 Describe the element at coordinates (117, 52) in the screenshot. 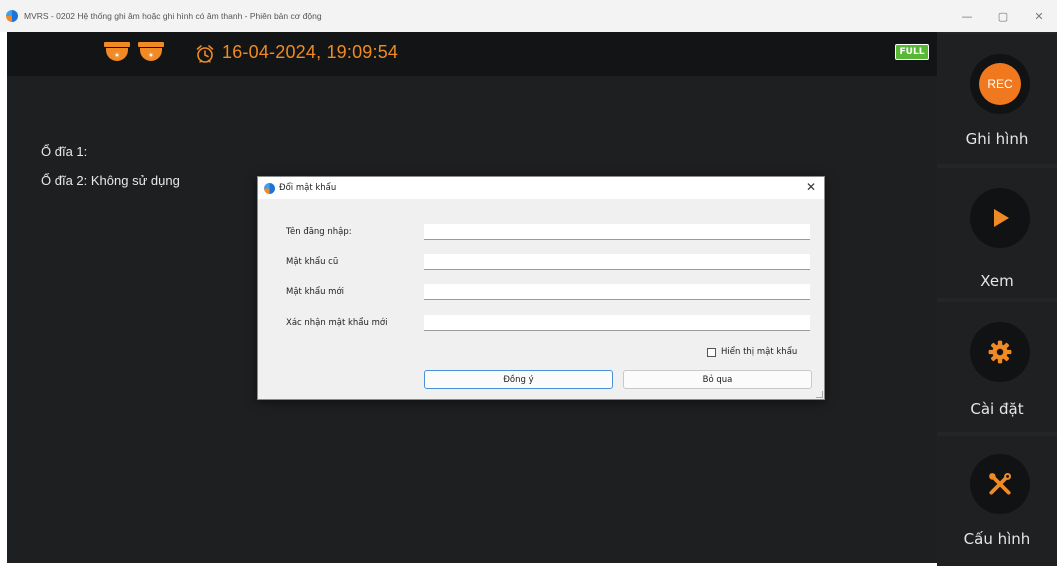

I see `camera-1-icon` at that location.